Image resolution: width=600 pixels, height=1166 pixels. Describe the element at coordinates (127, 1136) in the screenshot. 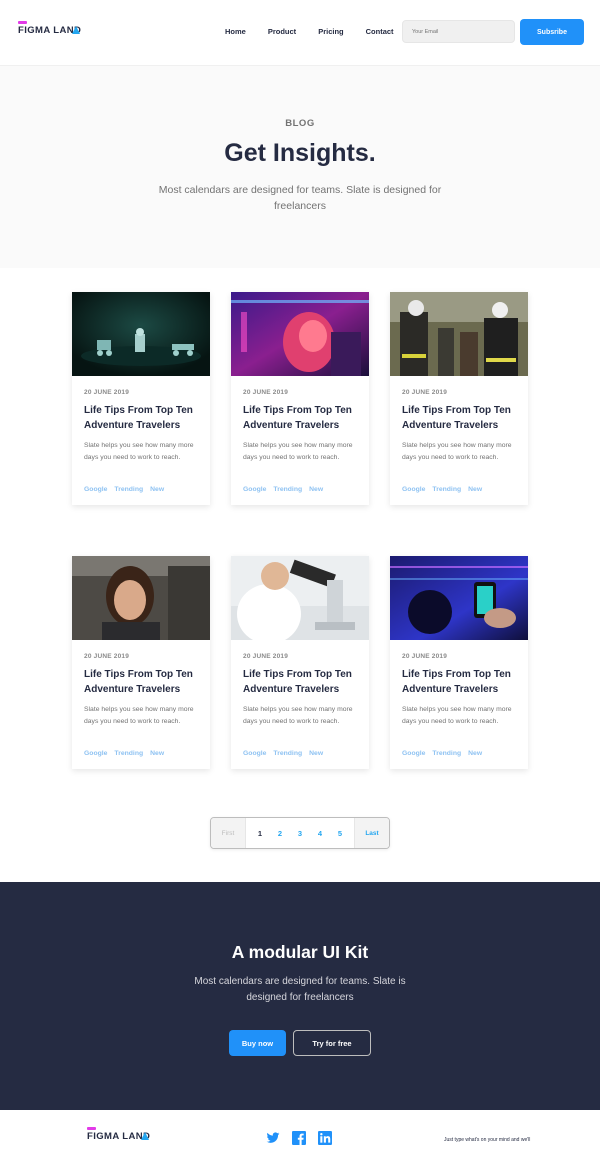

I see `footer-logo: FIGMA LAND` at that location.